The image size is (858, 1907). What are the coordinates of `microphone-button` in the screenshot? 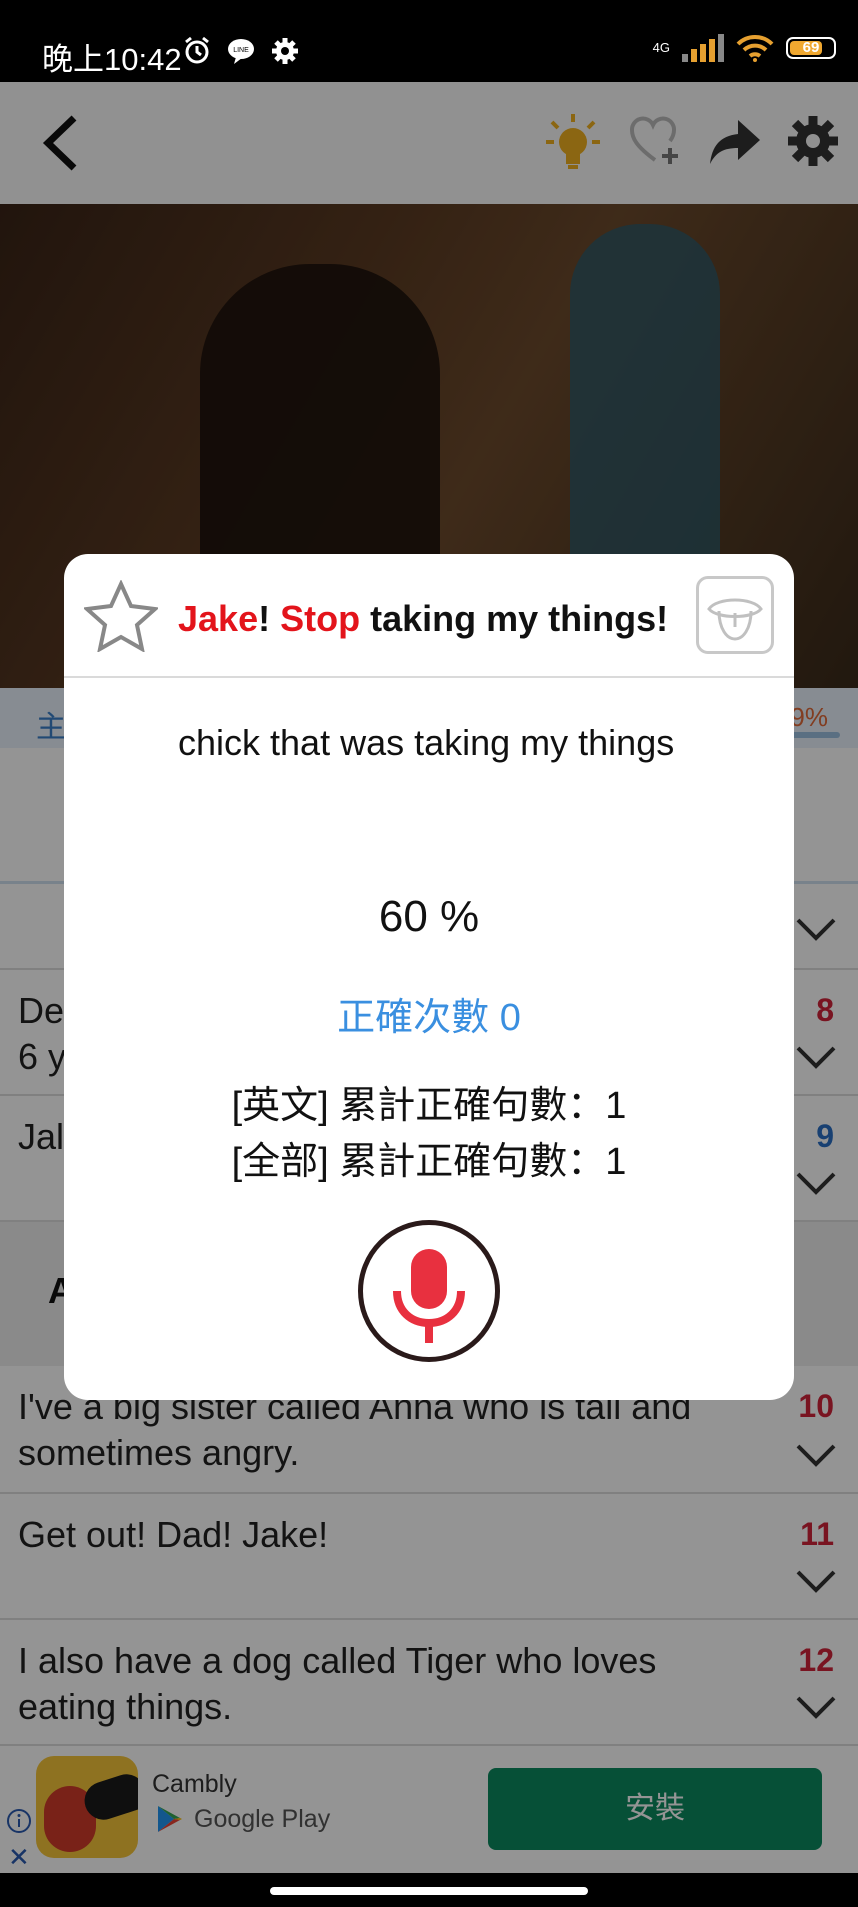 It's located at (429, 1291).